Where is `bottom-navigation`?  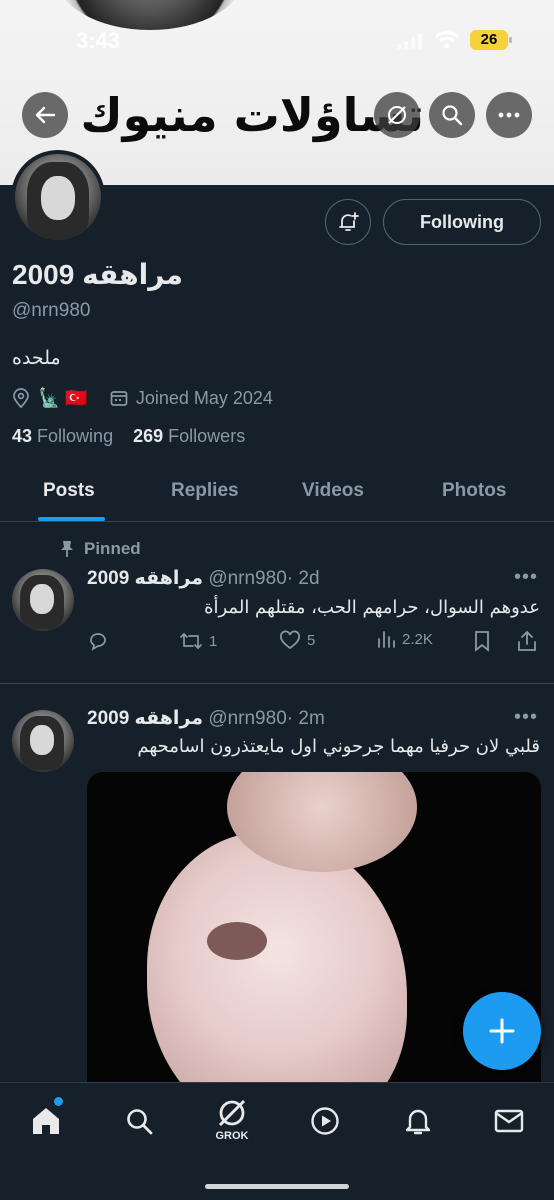 bottom-navigation is located at coordinates (277, 1141).